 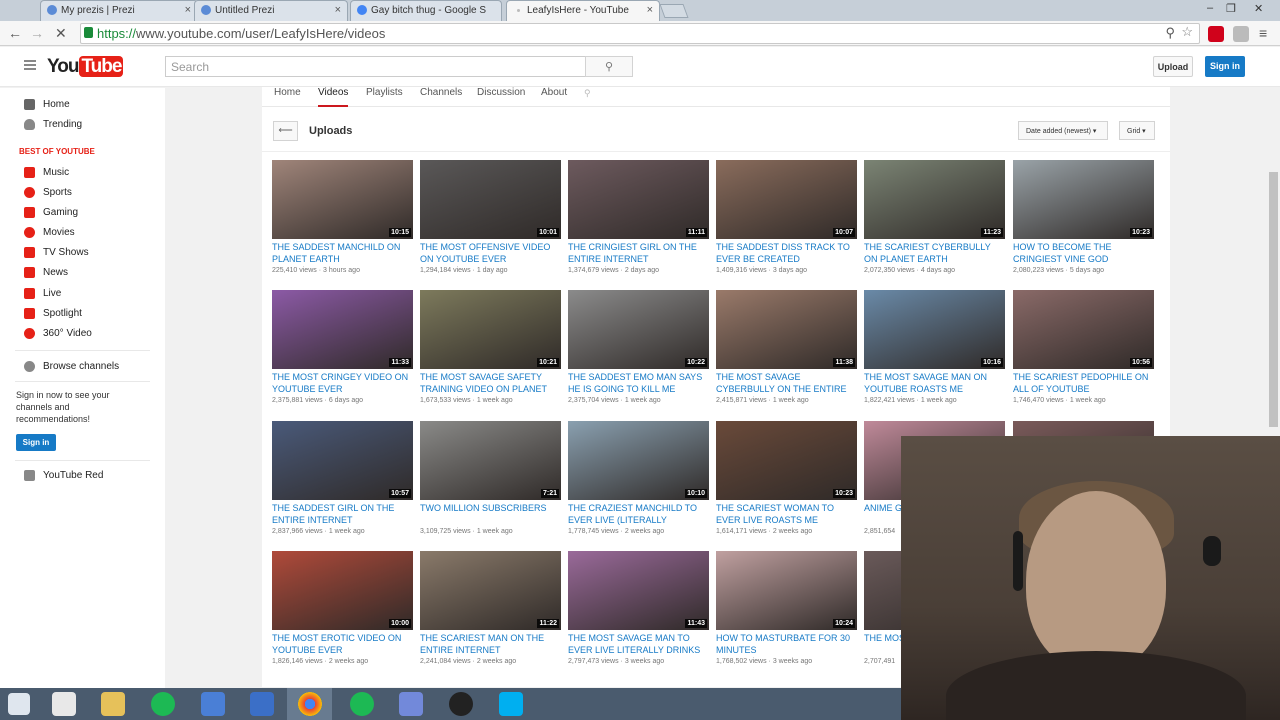 I want to click on video-thumbnail: 10:07, so click(x=786, y=199).